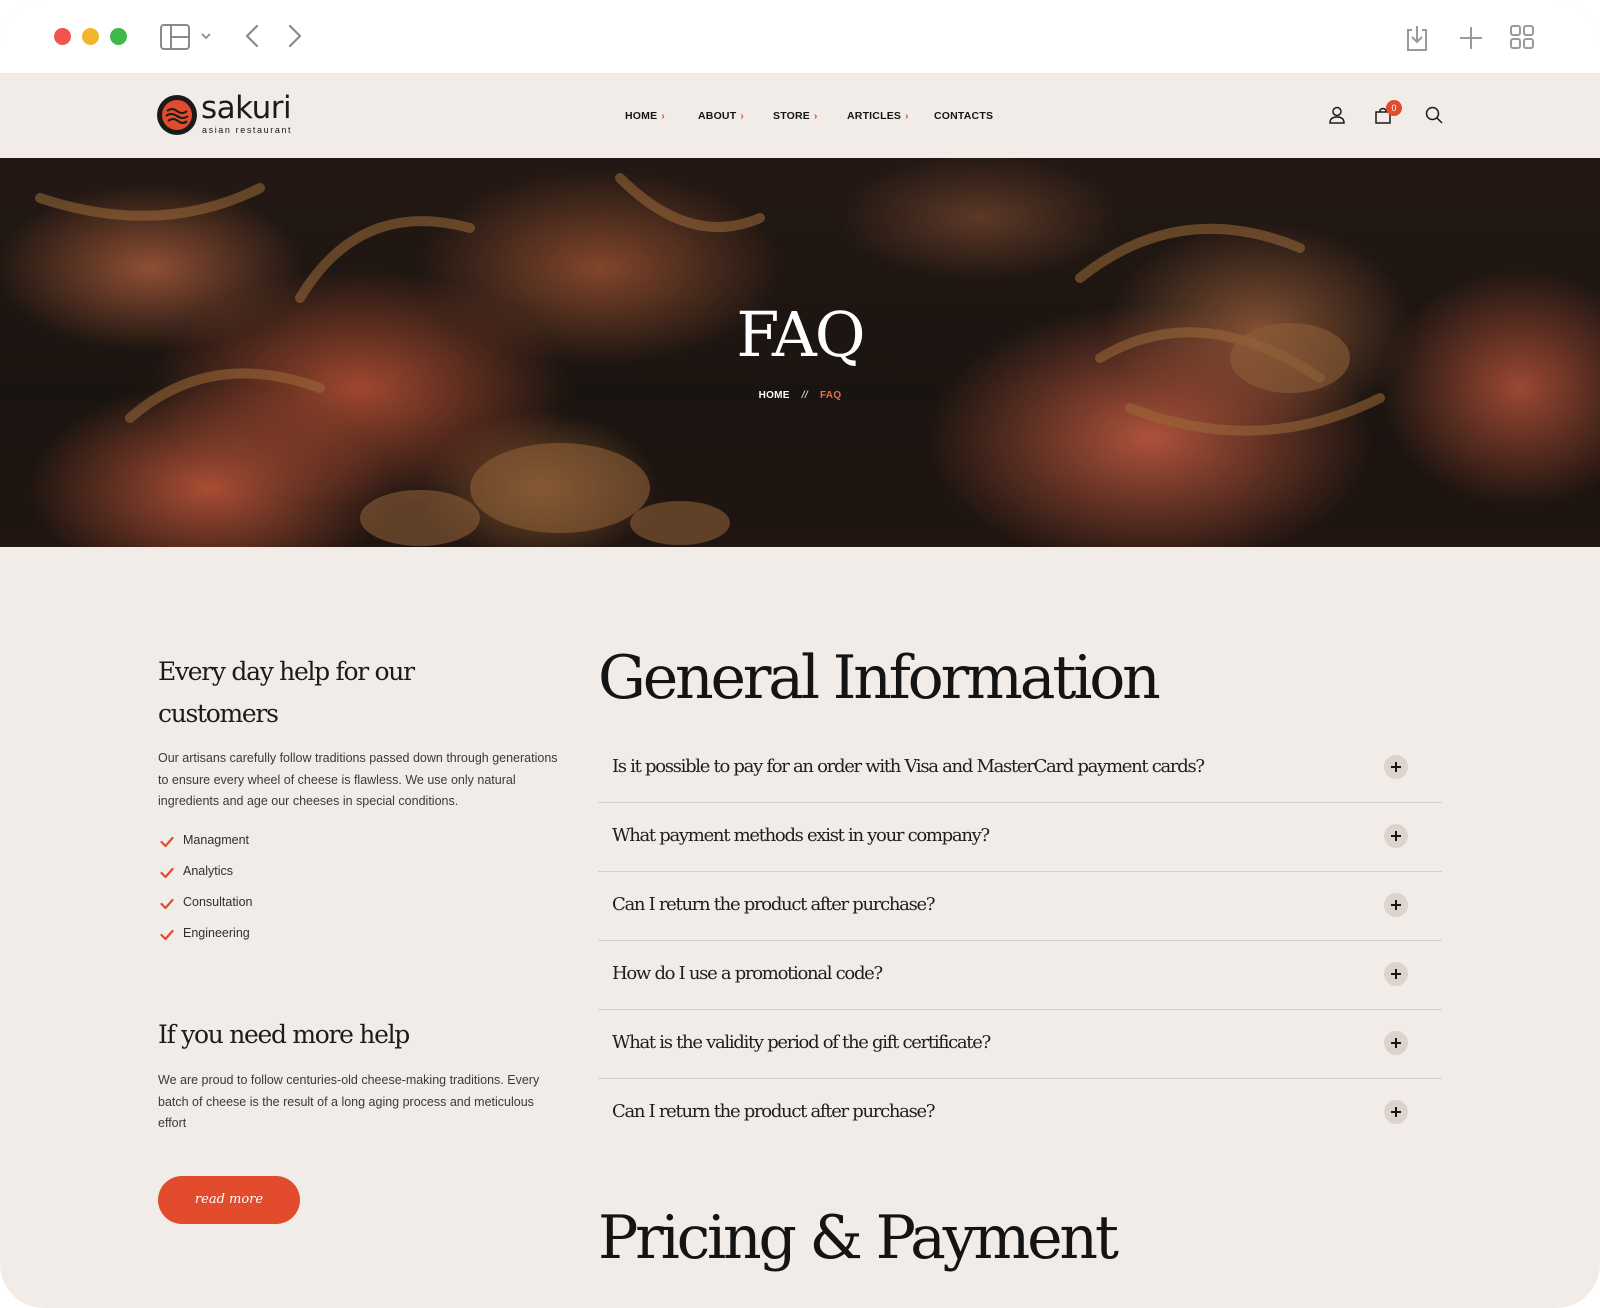  Describe the element at coordinates (286, 671) in the screenshot. I see `sidebar-heading-line1: Every day help for our` at that location.